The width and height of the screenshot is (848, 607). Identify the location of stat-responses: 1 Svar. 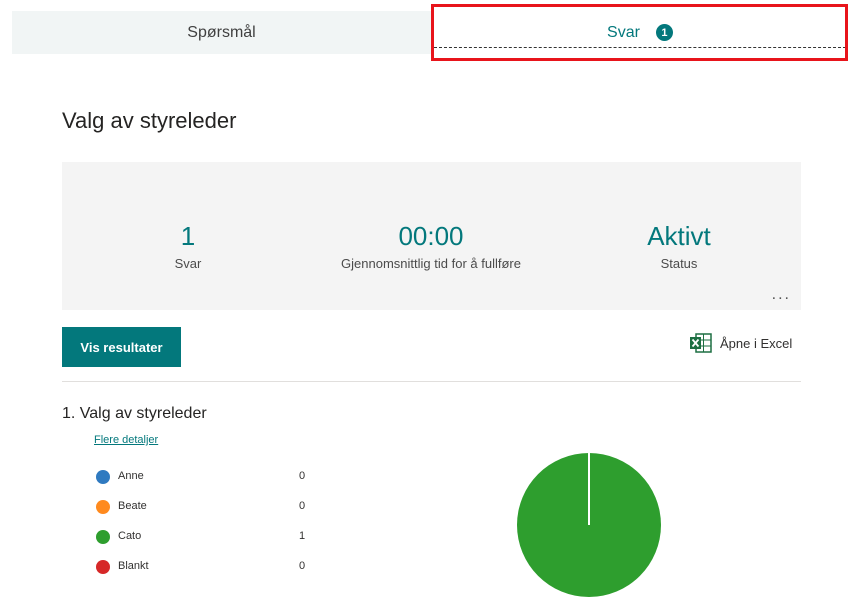
(188, 245).